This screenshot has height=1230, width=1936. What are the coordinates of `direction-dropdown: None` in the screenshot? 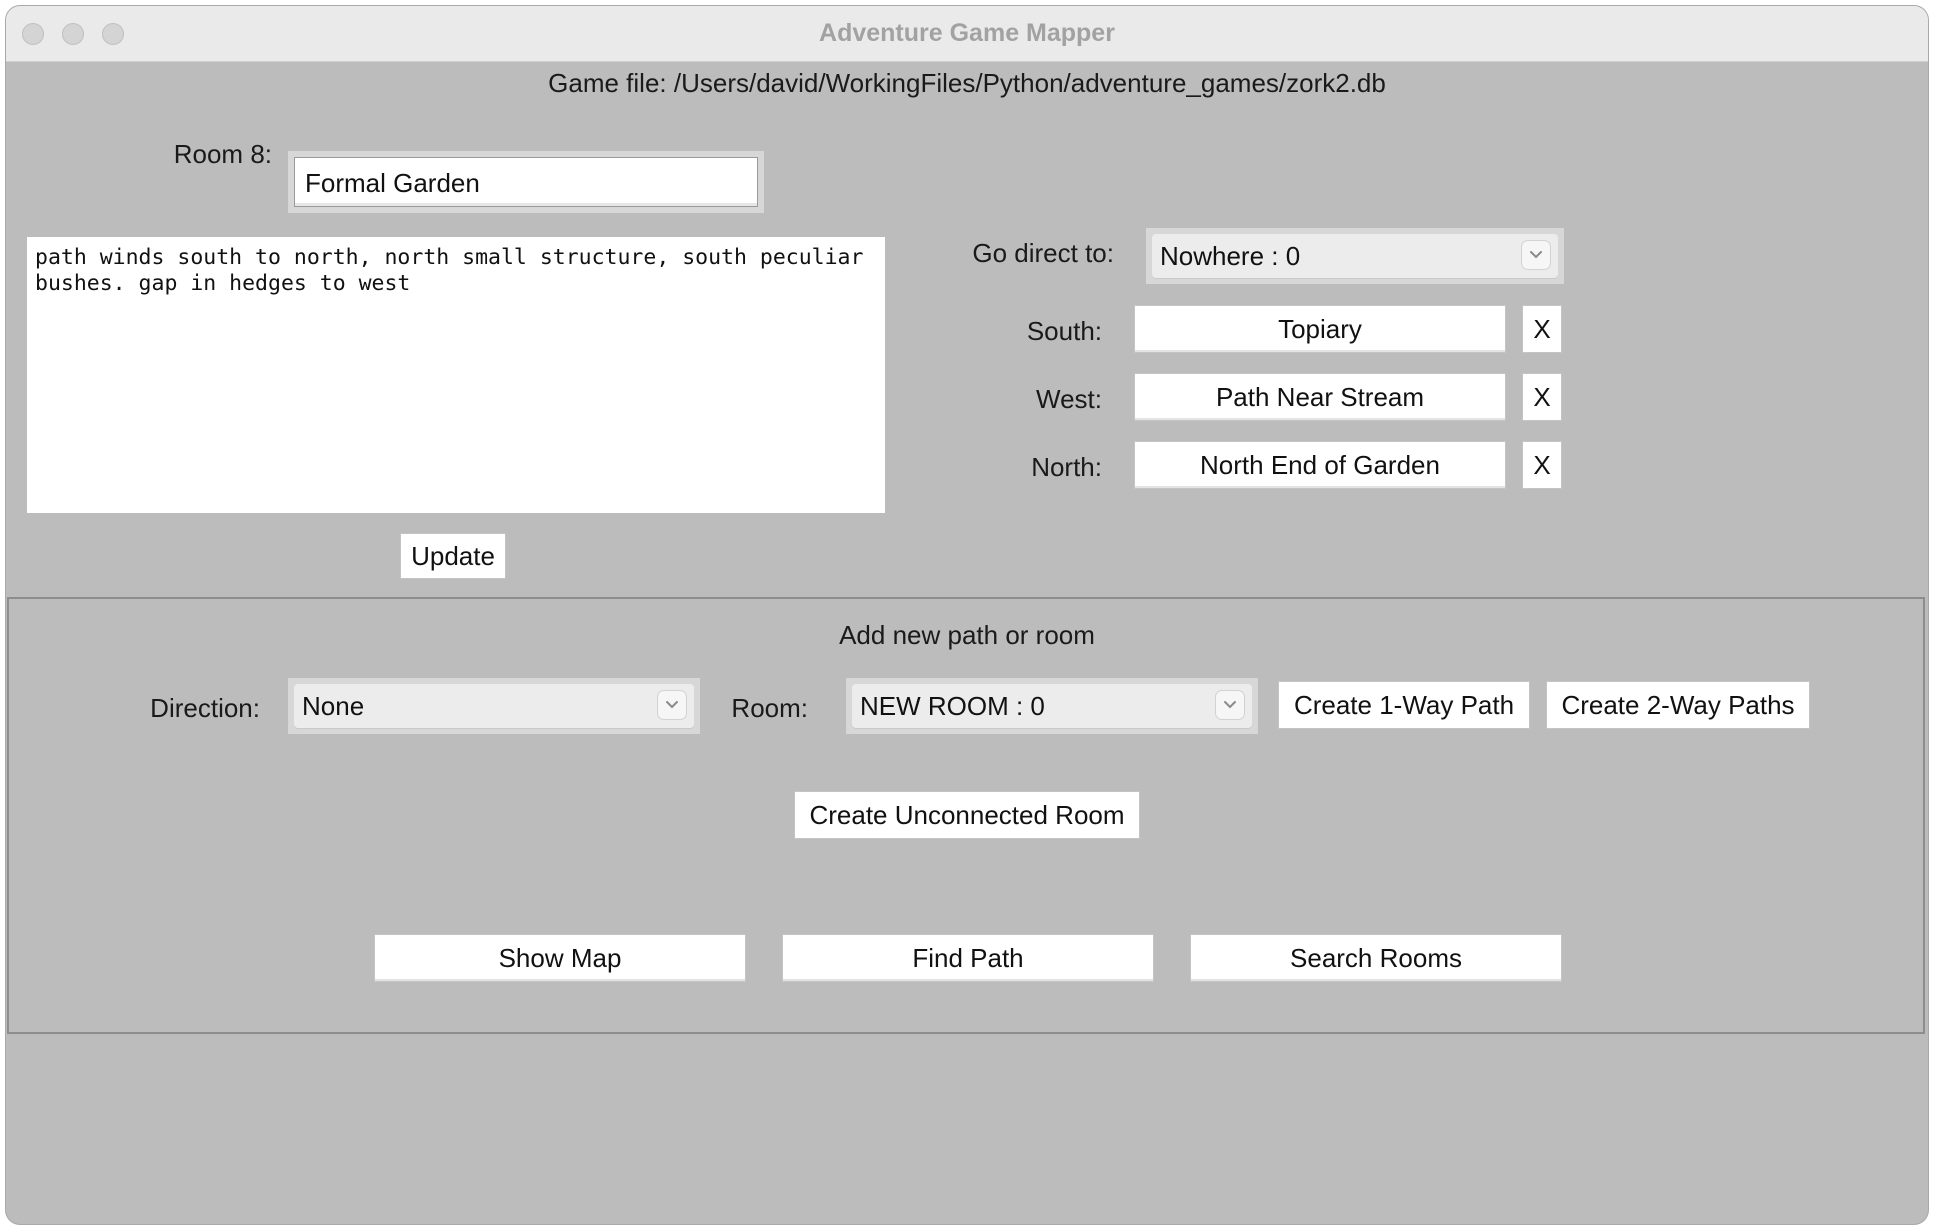 It's located at (494, 706).